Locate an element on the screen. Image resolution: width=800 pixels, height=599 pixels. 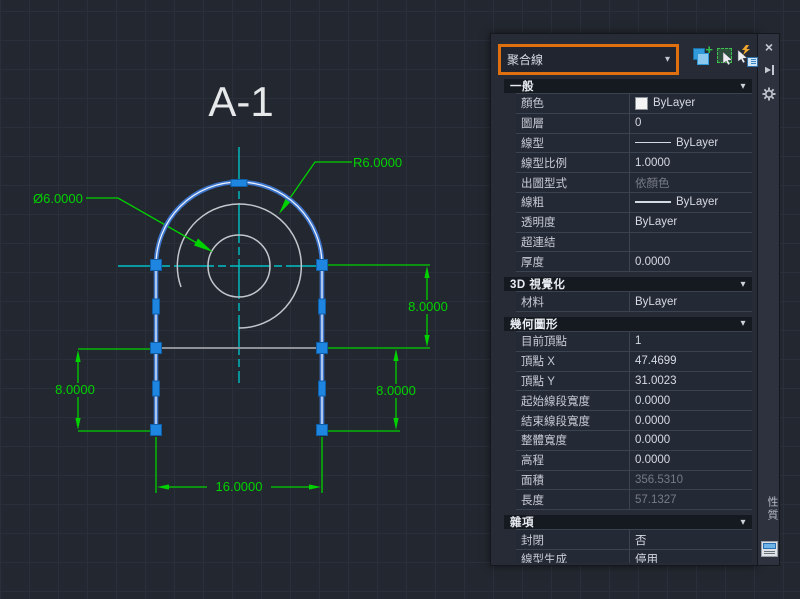
row-start-width: 起始線段寬度 0.0000 is located at coordinates (634, 401).